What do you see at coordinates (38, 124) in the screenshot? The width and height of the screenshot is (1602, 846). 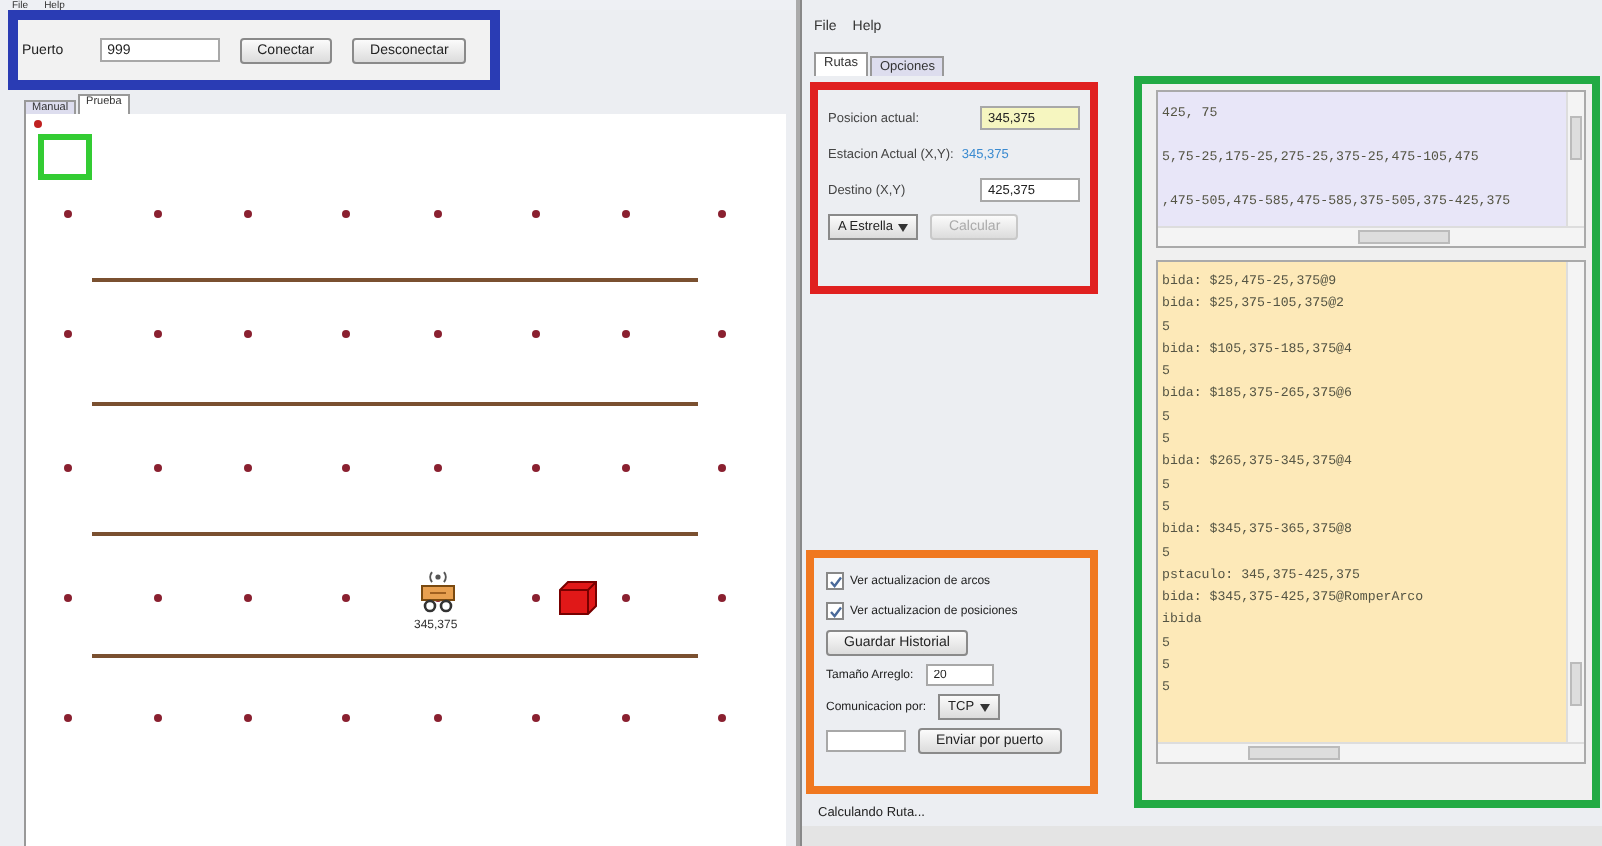 I see `origin-marker` at bounding box center [38, 124].